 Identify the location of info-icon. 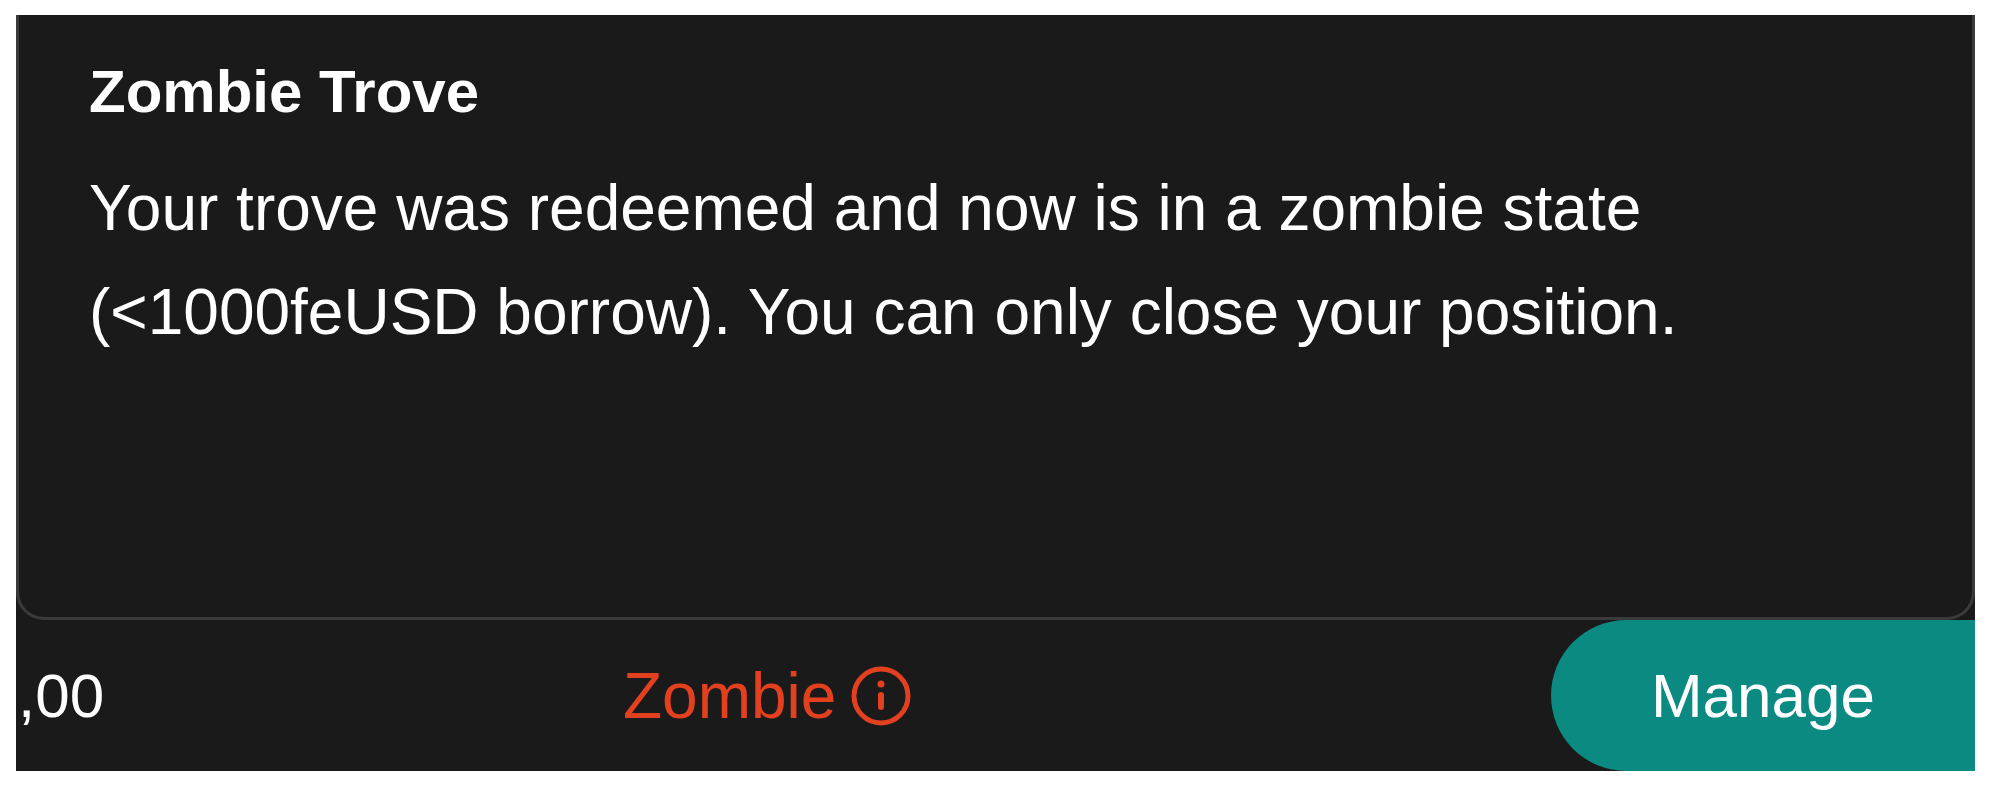
(881, 695).